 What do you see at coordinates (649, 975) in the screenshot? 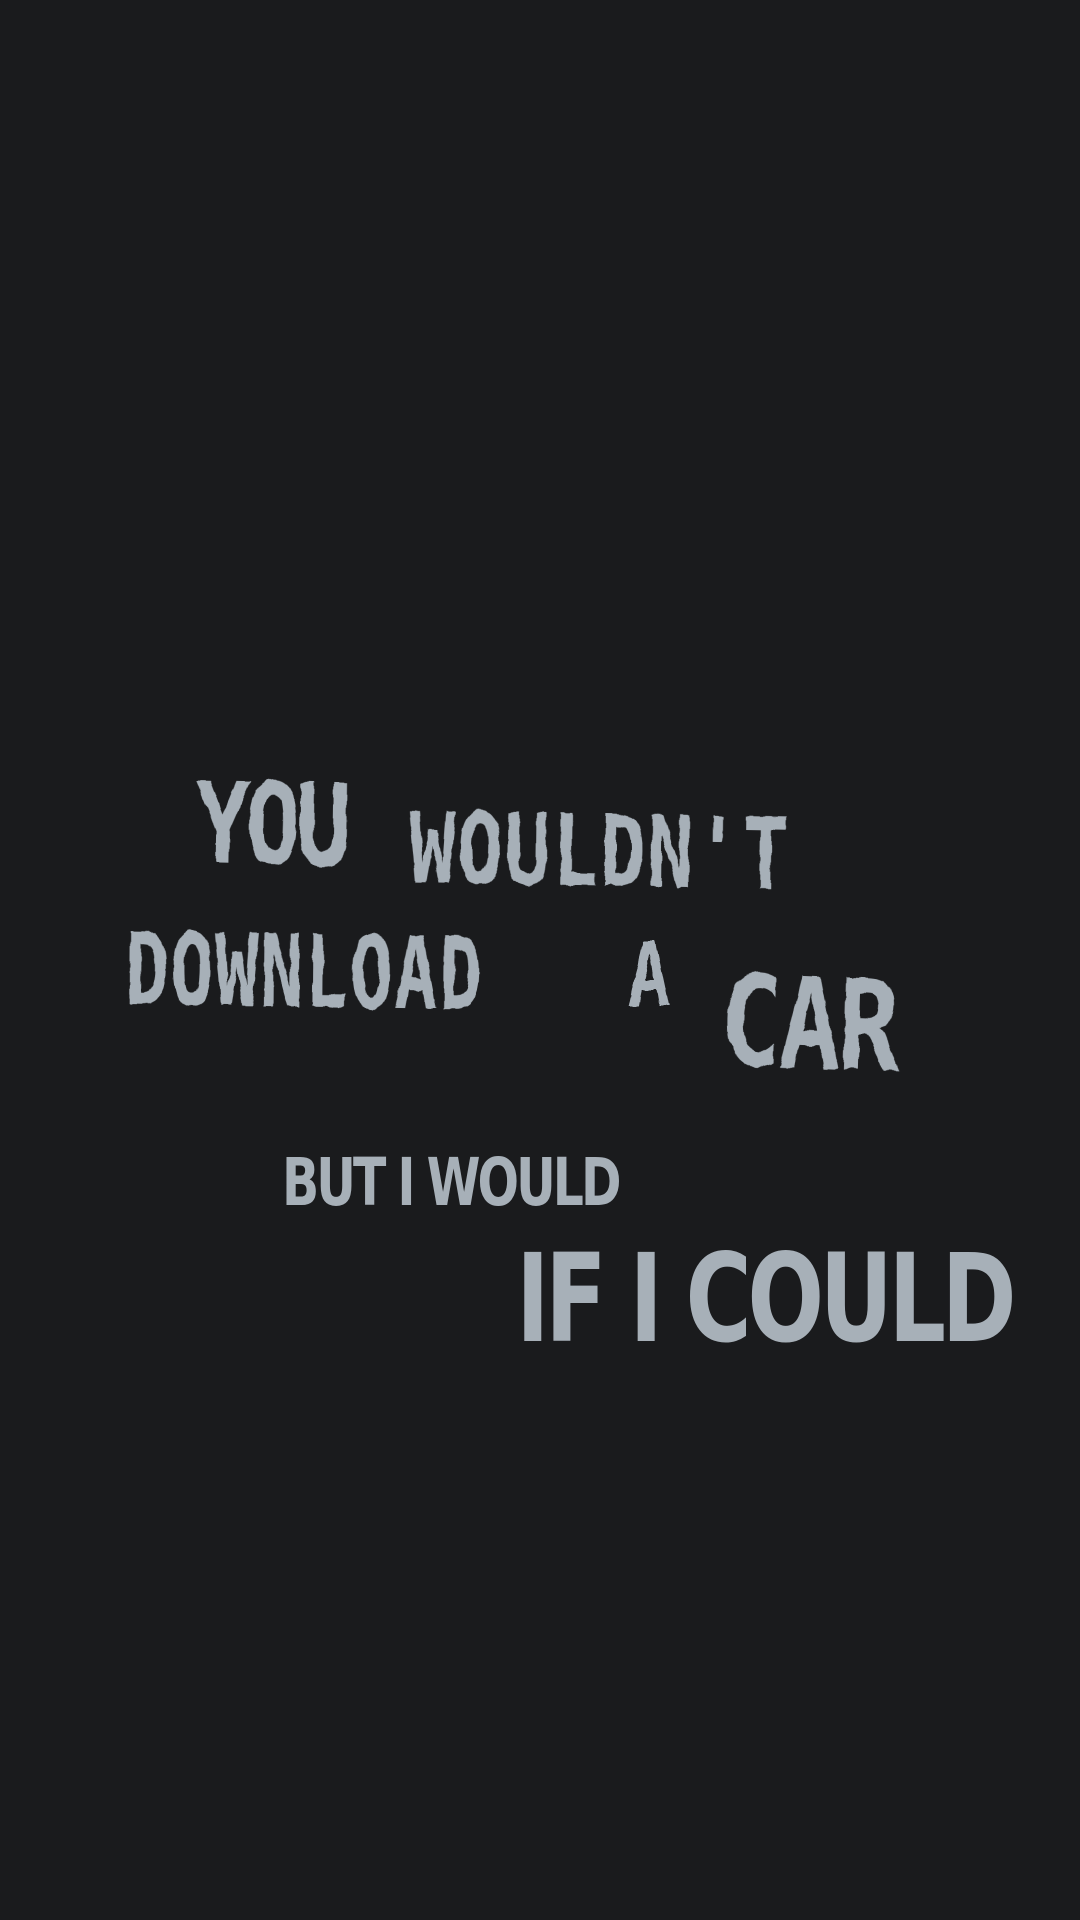
I see `word-a: A` at bounding box center [649, 975].